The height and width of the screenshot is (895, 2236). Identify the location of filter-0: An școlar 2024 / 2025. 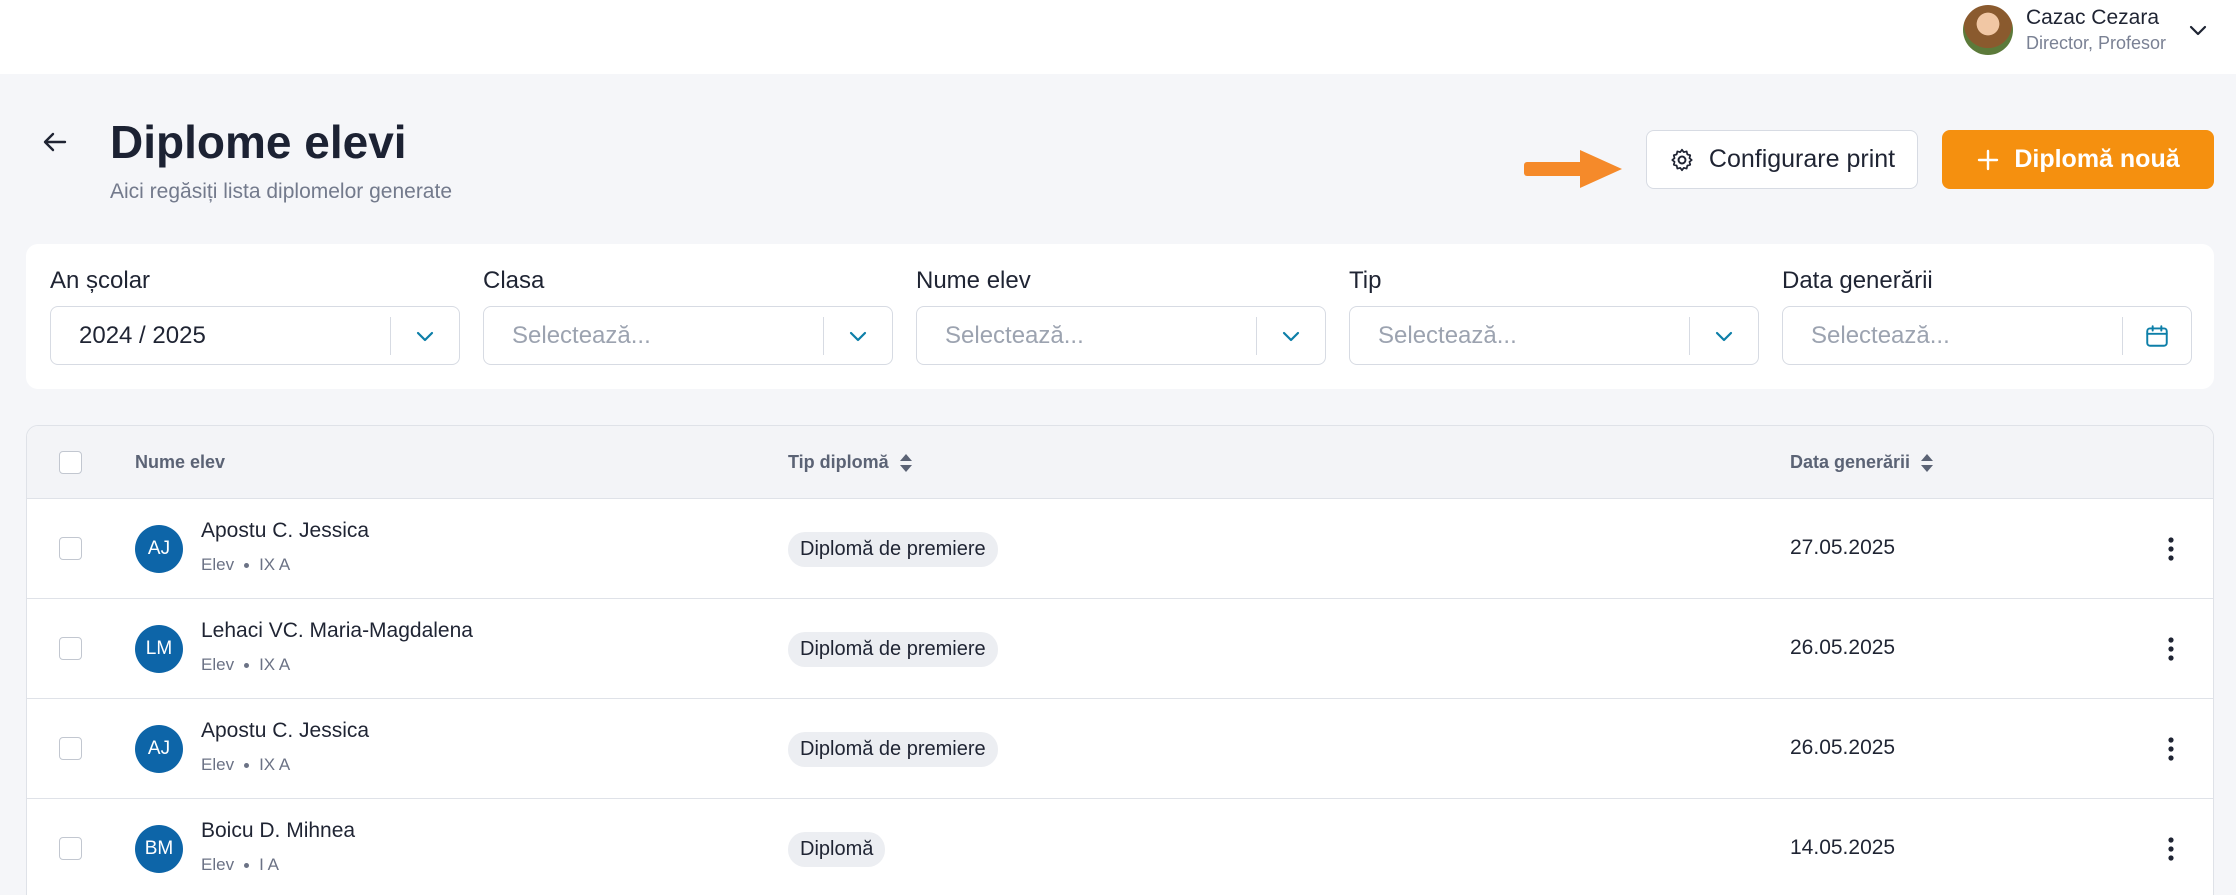
(255, 315).